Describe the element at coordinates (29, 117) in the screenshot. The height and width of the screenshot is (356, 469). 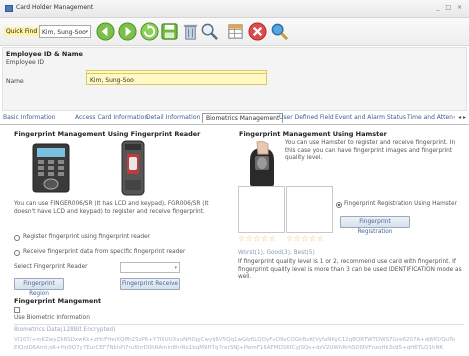
I see `tab-basic-information: Basic Information` at that location.